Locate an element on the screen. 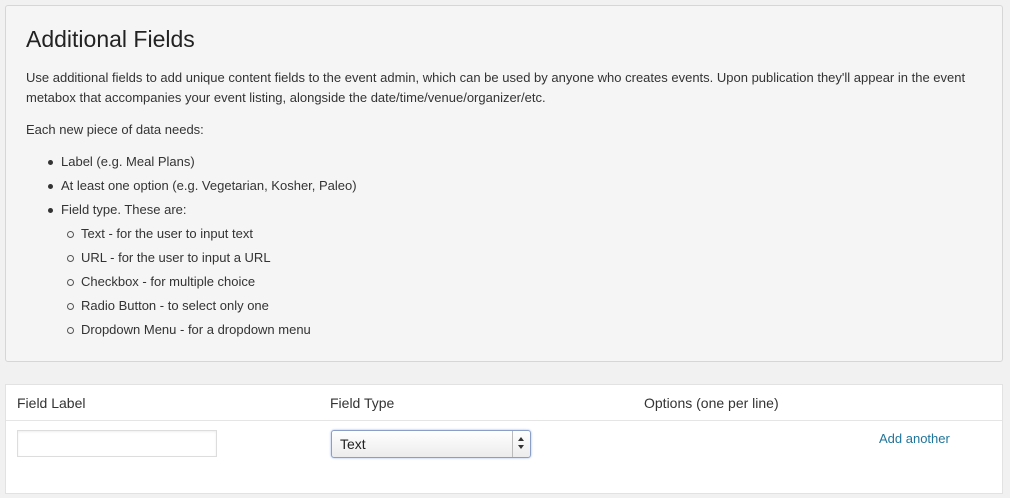 This screenshot has height=498, width=1010. needs-text: Each new piece of data needs: is located at coordinates (115, 129).